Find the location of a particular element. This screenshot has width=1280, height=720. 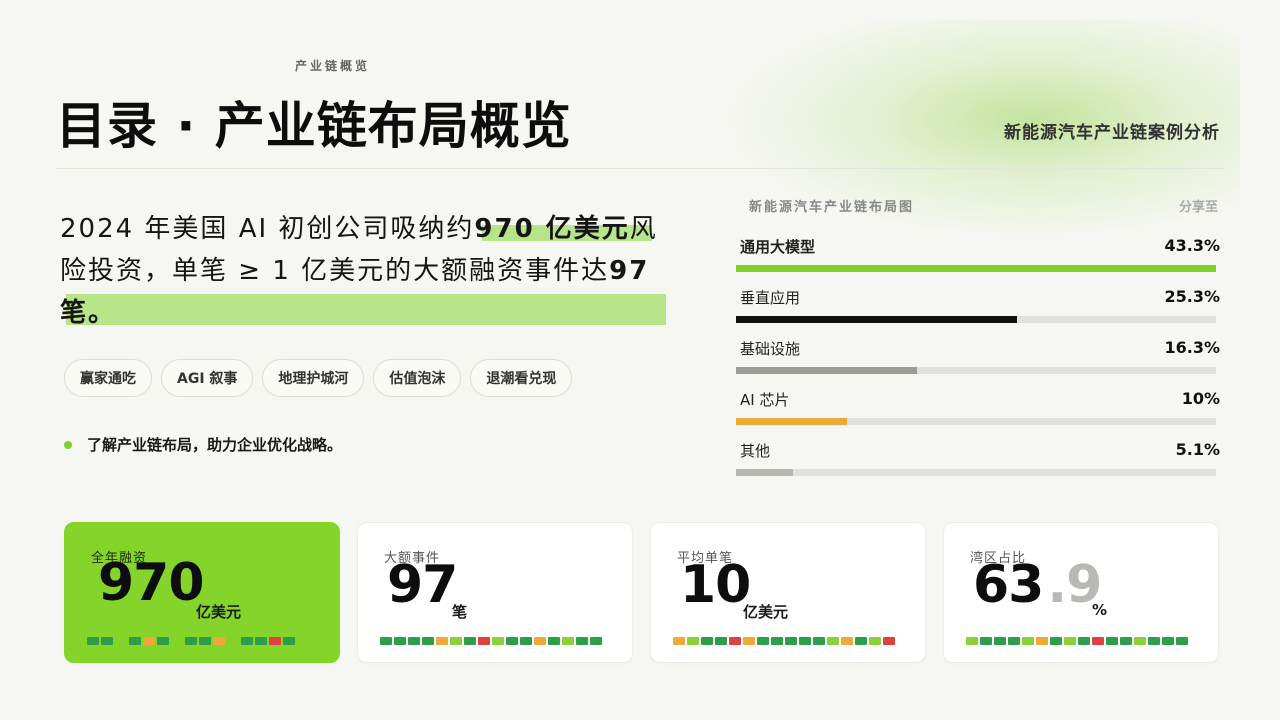

stat-number: 970 is located at coordinates (151, 583).